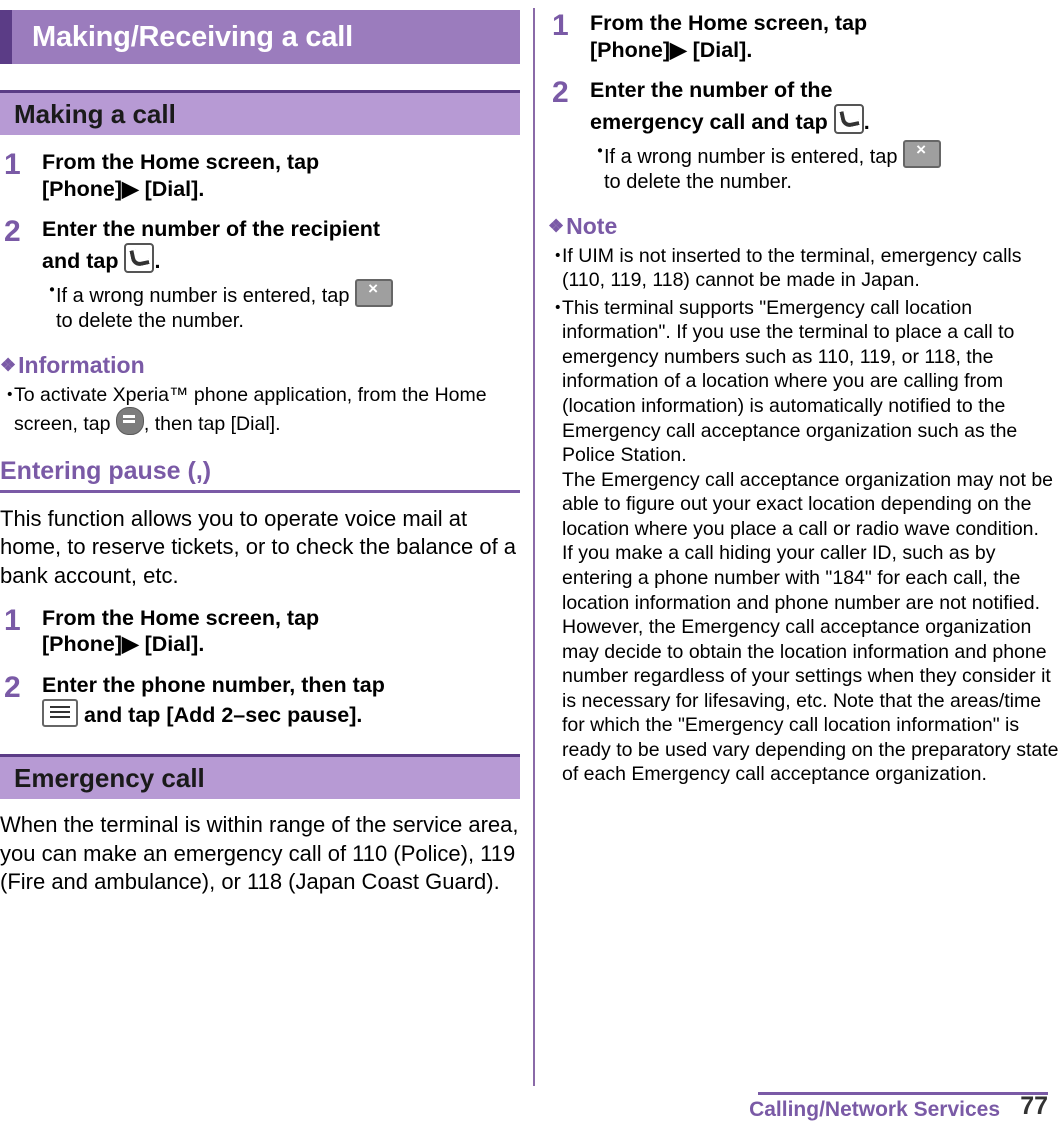 This screenshot has width=1060, height=1130. What do you see at coordinates (81, 364) in the screenshot?
I see `information-heading-text: Information` at bounding box center [81, 364].